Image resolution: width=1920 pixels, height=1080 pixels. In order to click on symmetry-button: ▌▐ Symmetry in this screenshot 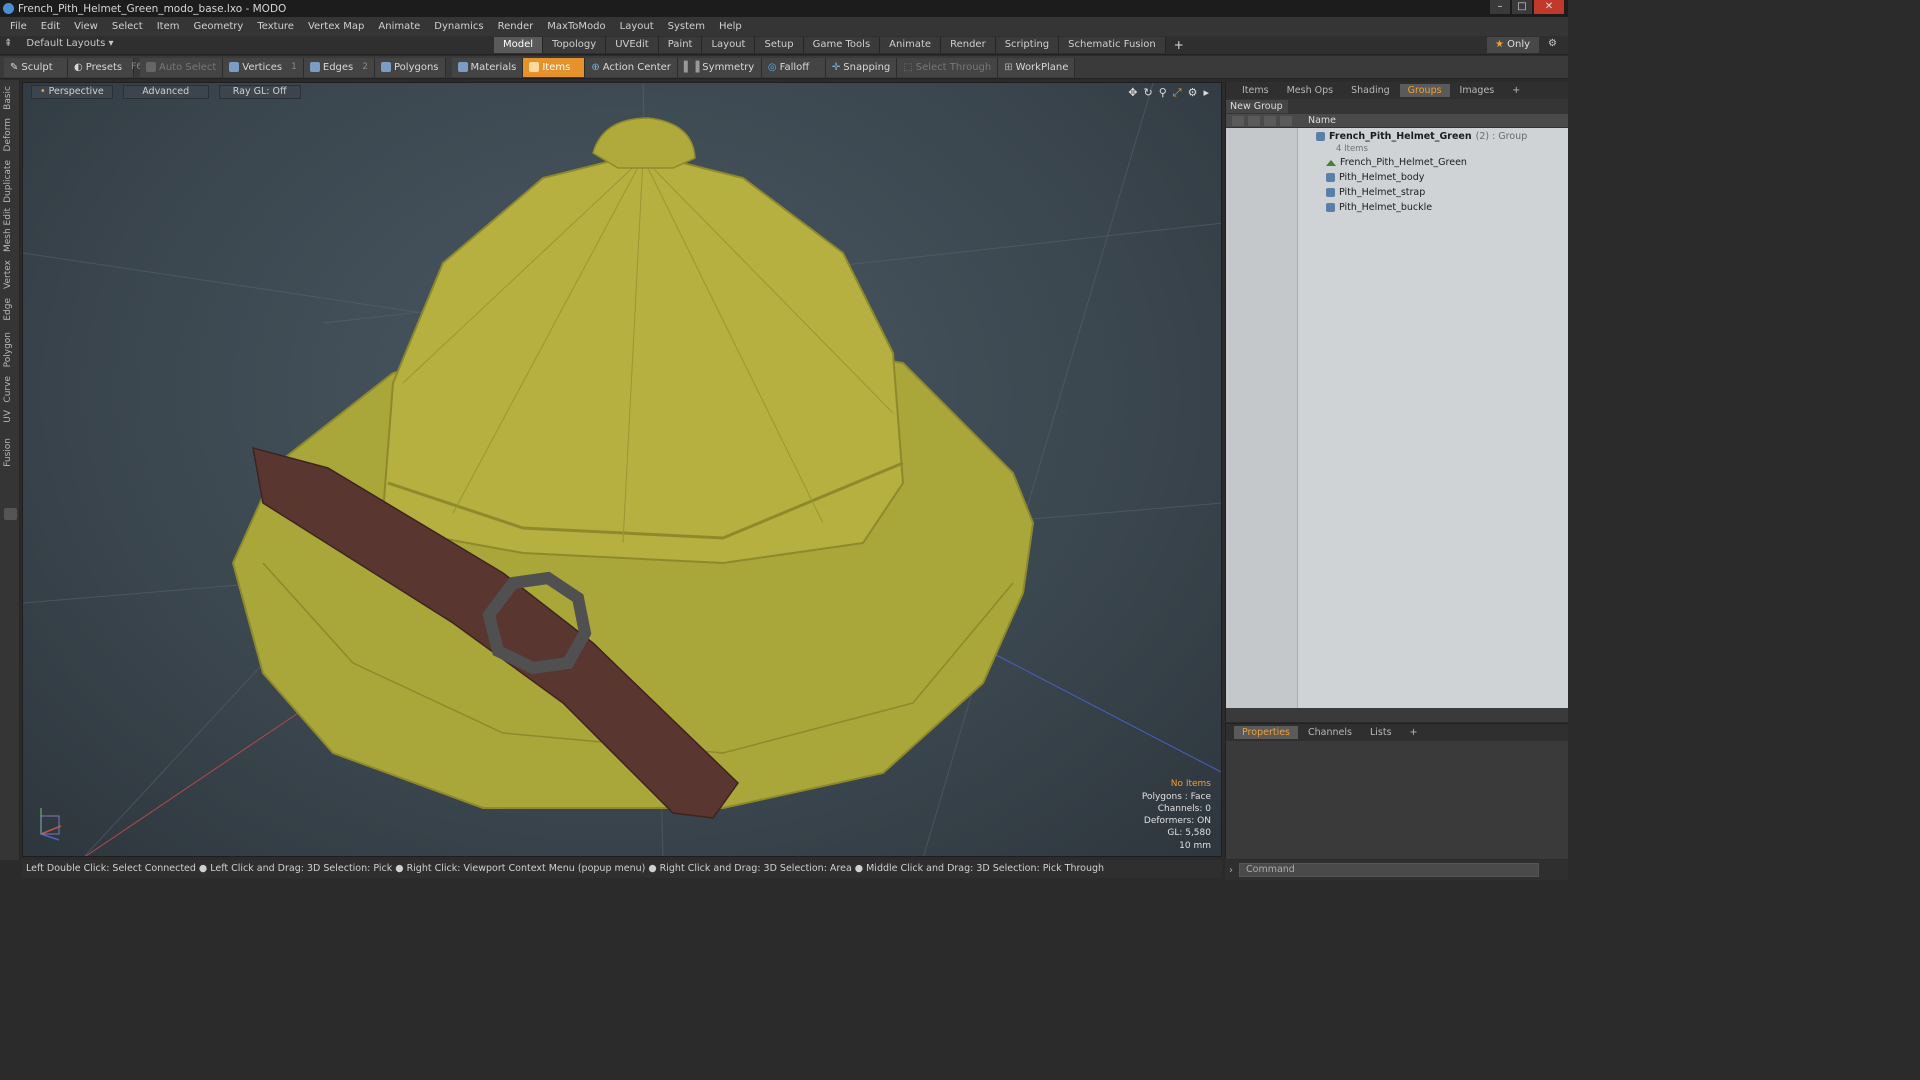, I will do `click(719, 67)`.